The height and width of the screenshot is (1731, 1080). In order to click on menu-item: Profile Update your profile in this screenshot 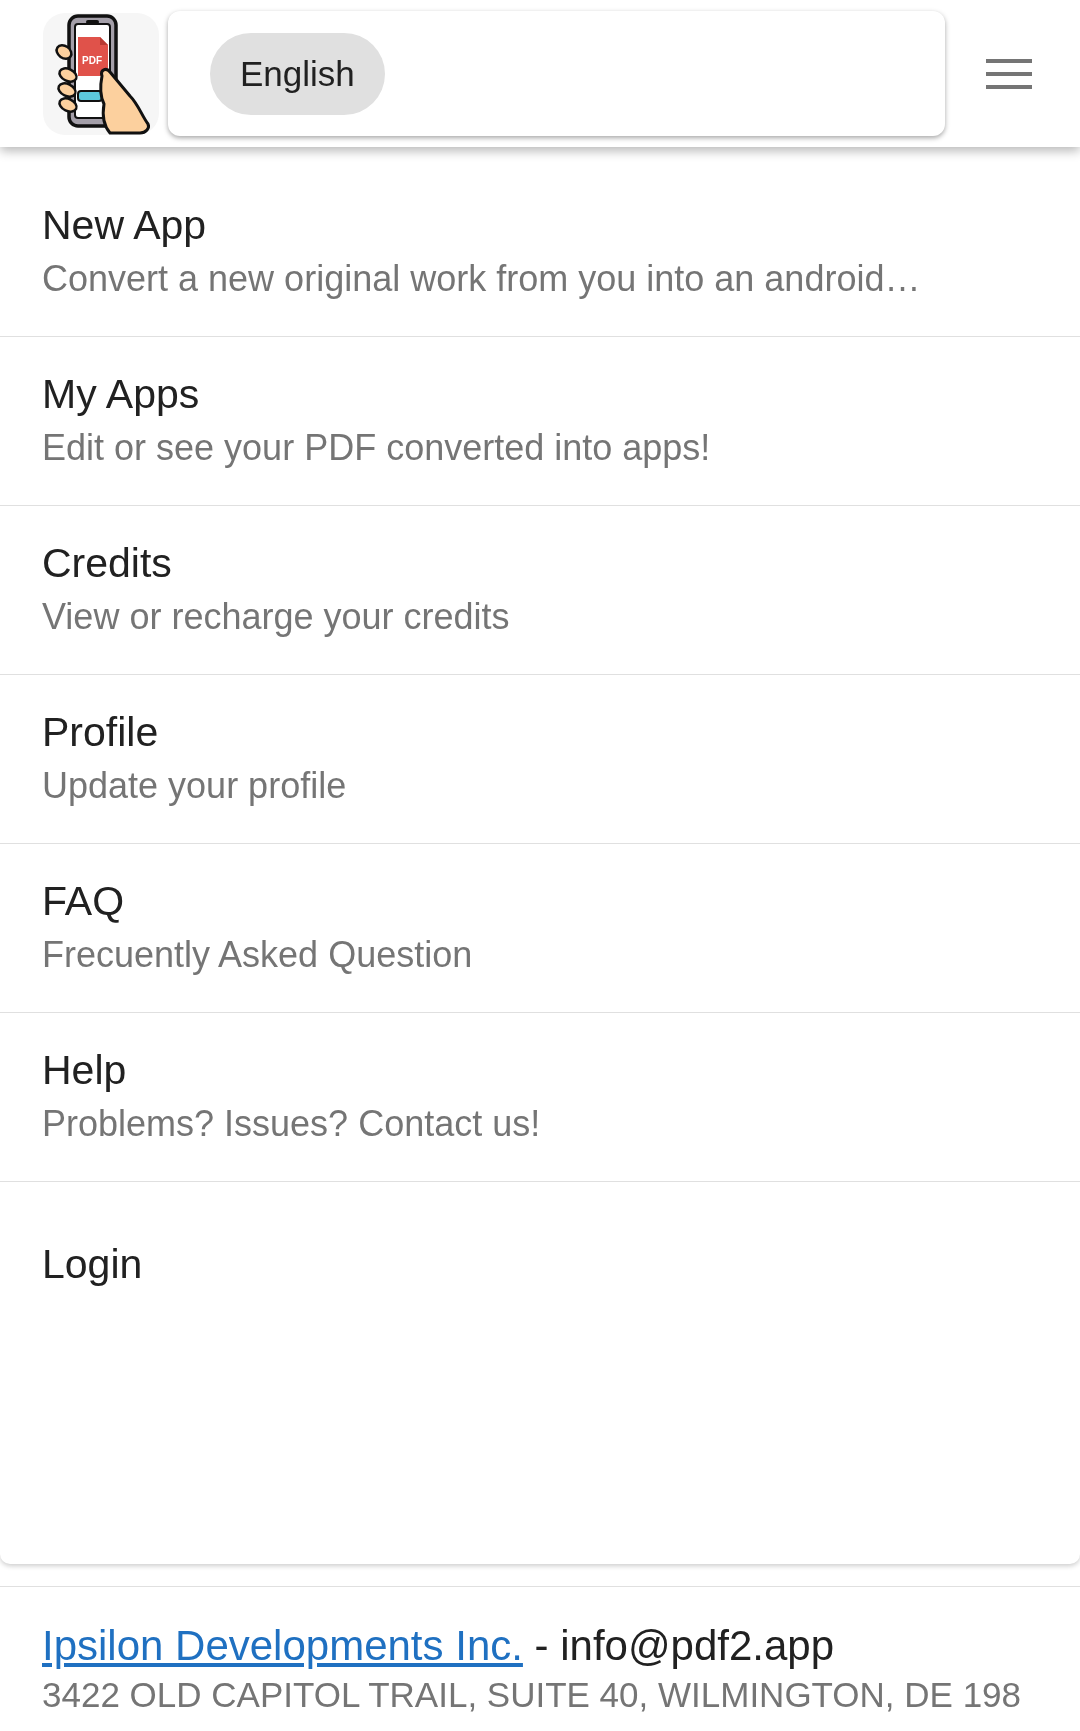, I will do `click(540, 759)`.